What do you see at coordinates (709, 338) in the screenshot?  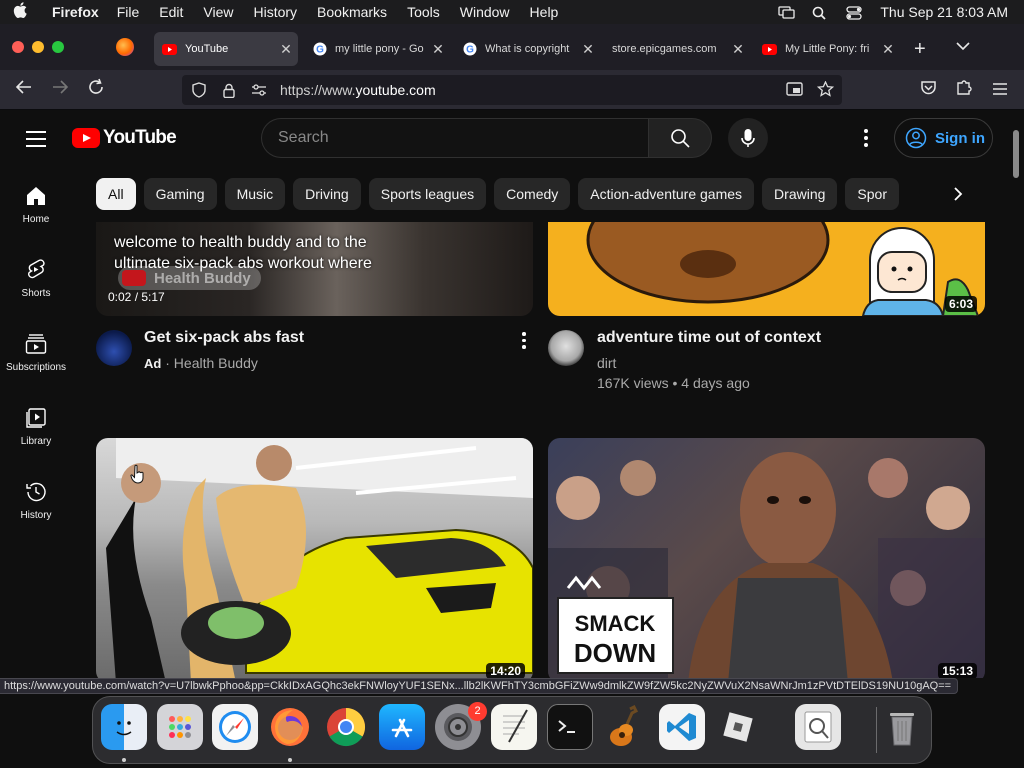 I see `video-title: adventure time out of context` at bounding box center [709, 338].